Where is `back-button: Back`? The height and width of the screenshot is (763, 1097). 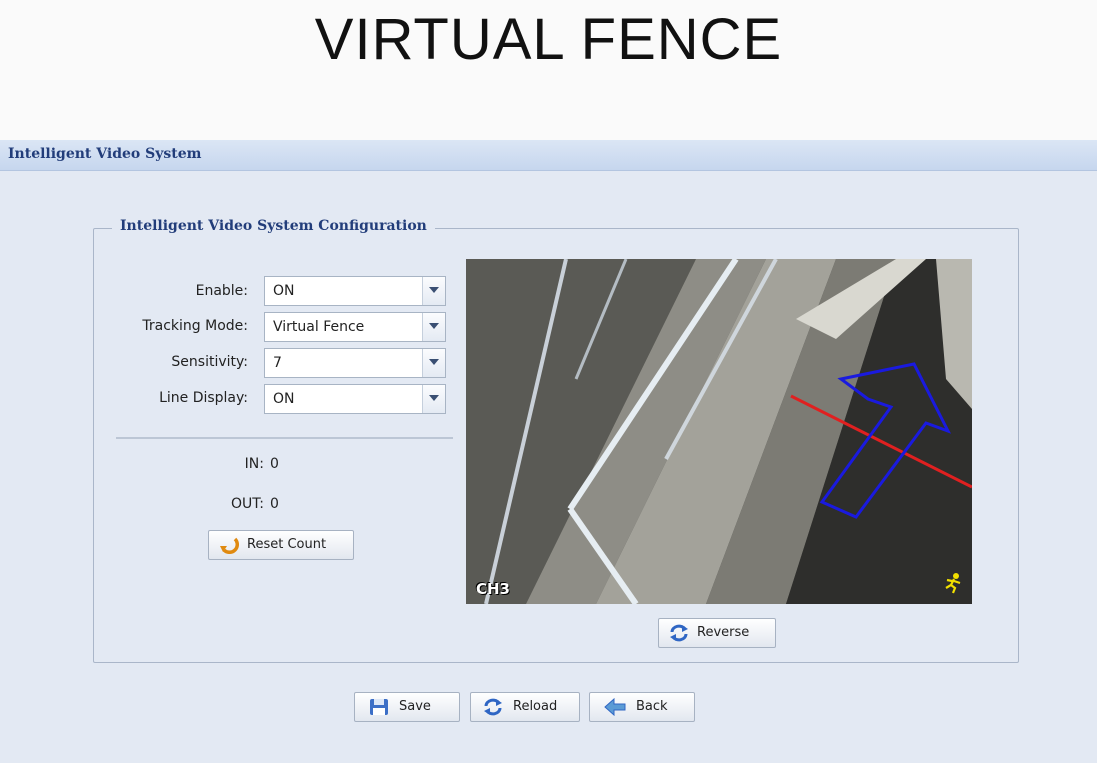 back-button: Back is located at coordinates (642, 707).